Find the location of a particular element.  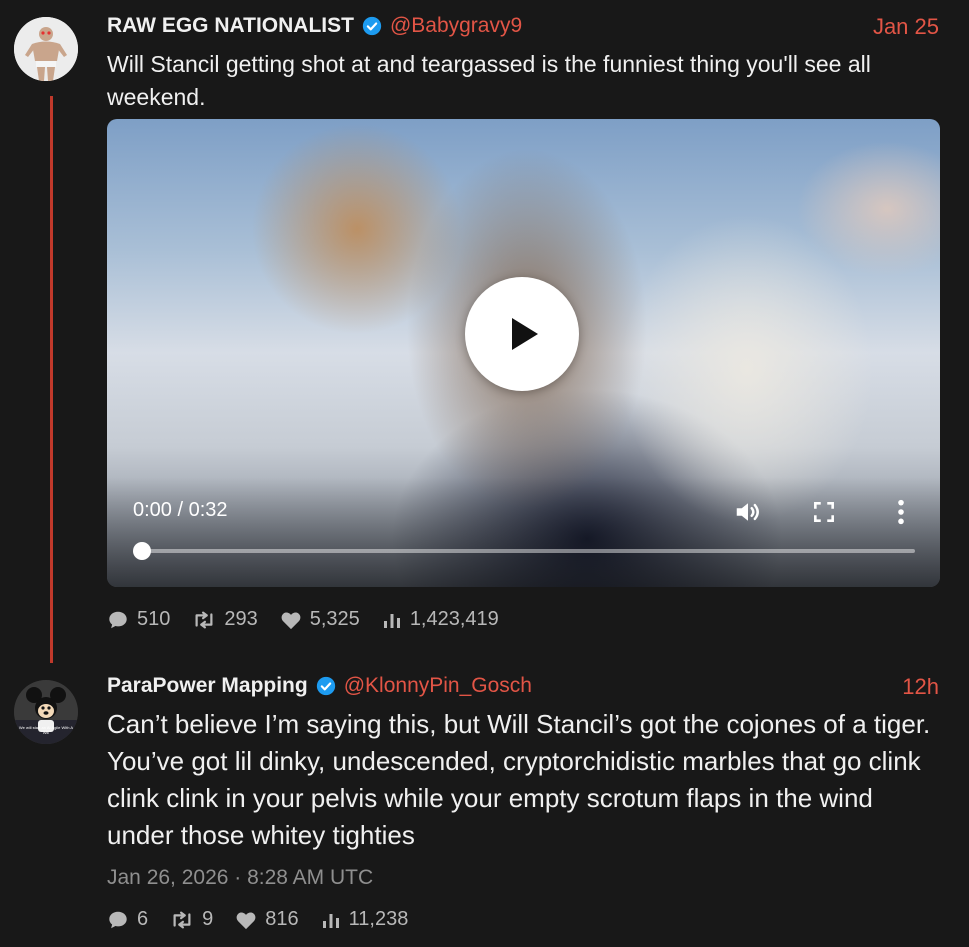

retweet-count: 293 is located at coordinates (241, 619).